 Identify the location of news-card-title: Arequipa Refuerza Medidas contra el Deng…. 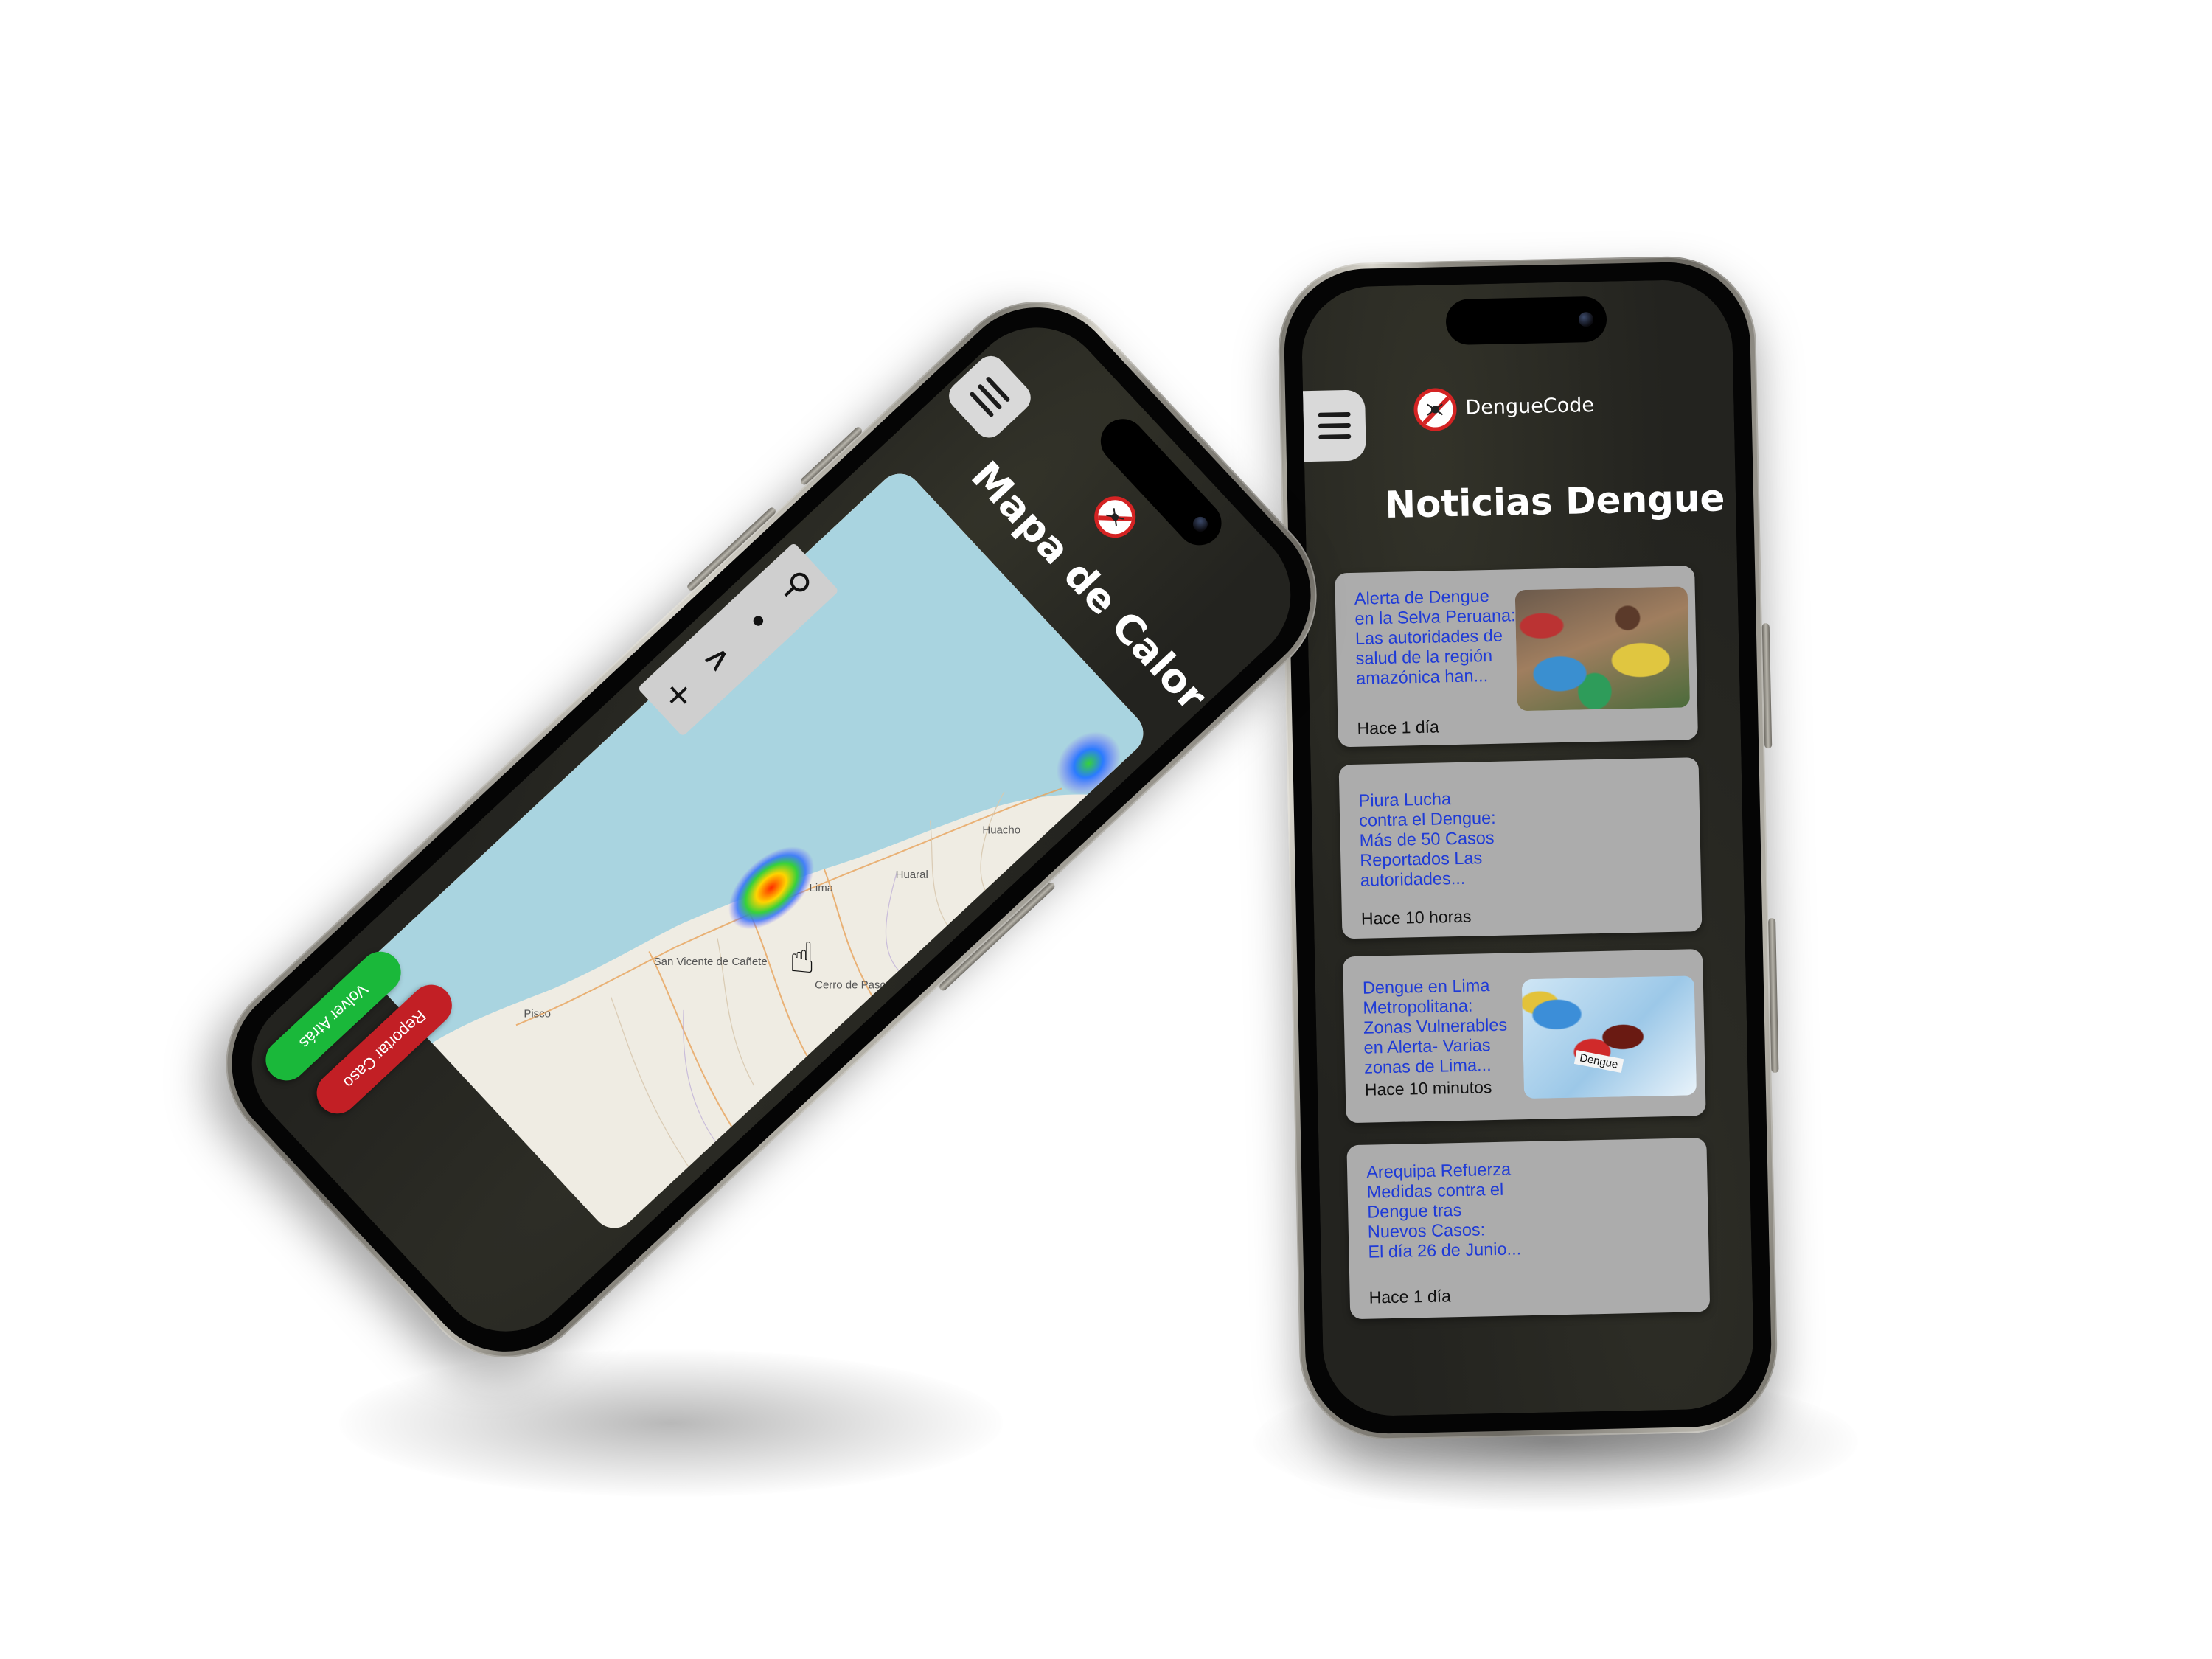
(1444, 1210).